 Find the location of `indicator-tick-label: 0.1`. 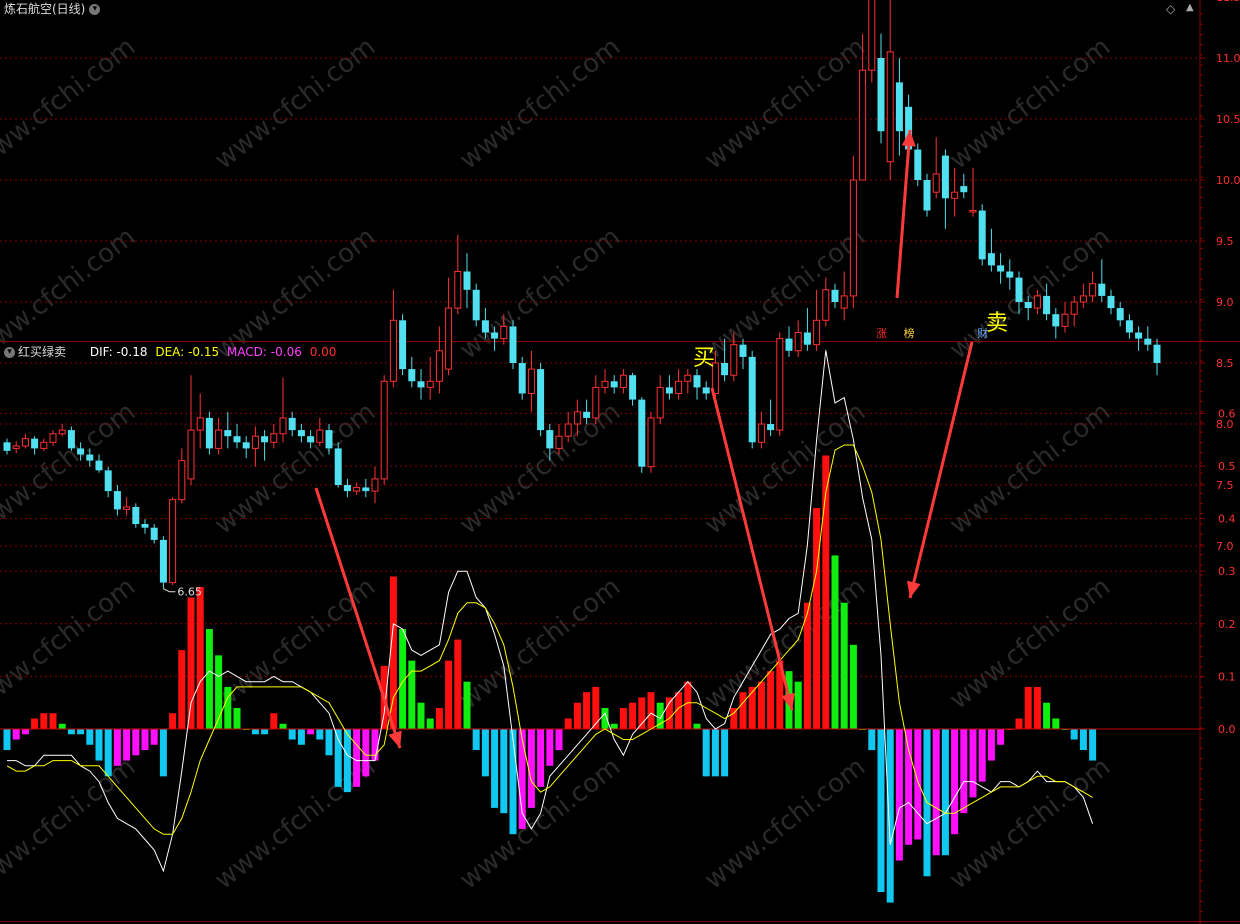

indicator-tick-label: 0.1 is located at coordinates (1227, 676).